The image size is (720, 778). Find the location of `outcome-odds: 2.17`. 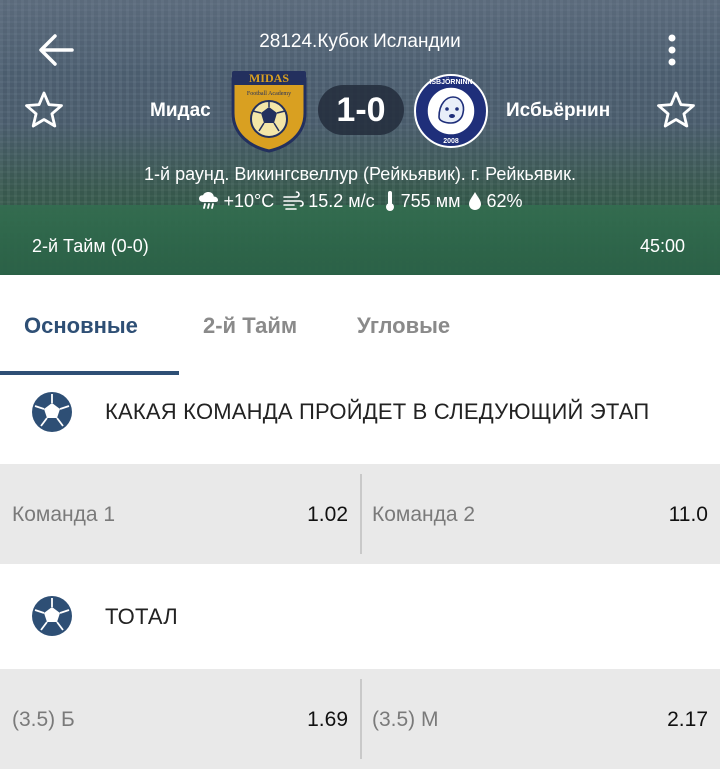

outcome-odds: 2.17 is located at coordinates (663, 720).